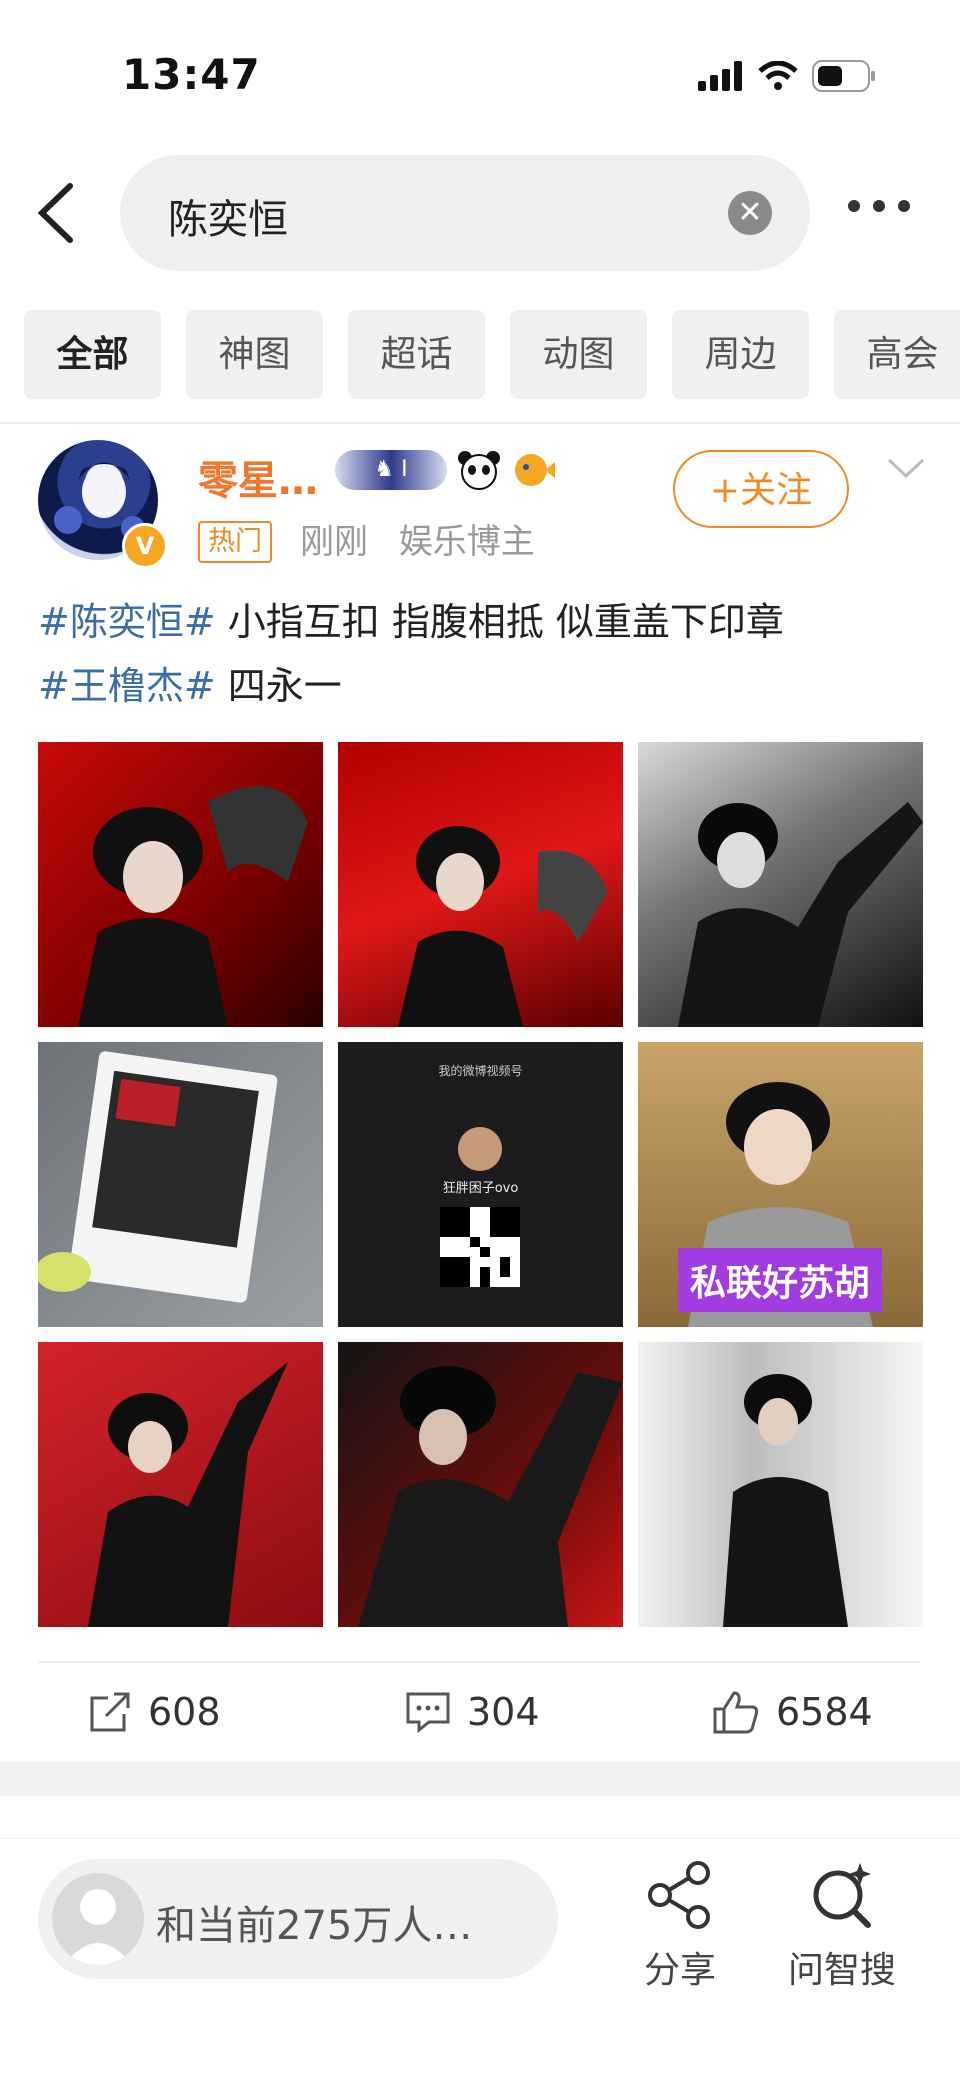  What do you see at coordinates (499, 622) in the screenshot?
I see `post-body: 小指互扣 指腹相抵 似重盖下印章` at bounding box center [499, 622].